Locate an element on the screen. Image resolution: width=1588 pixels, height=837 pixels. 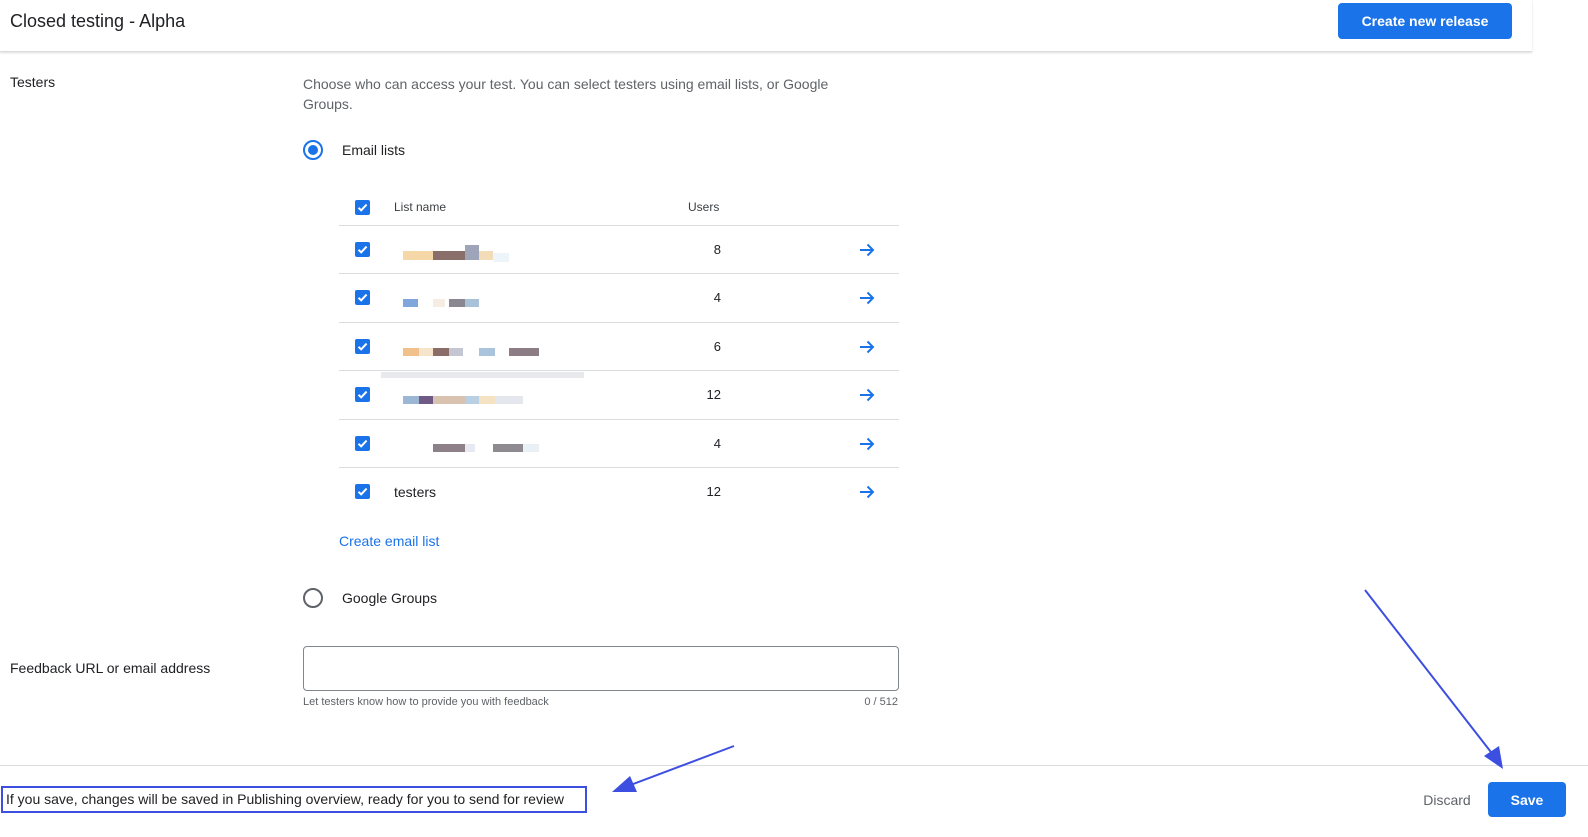
column-header-list-name: List name is located at coordinates (420, 207).